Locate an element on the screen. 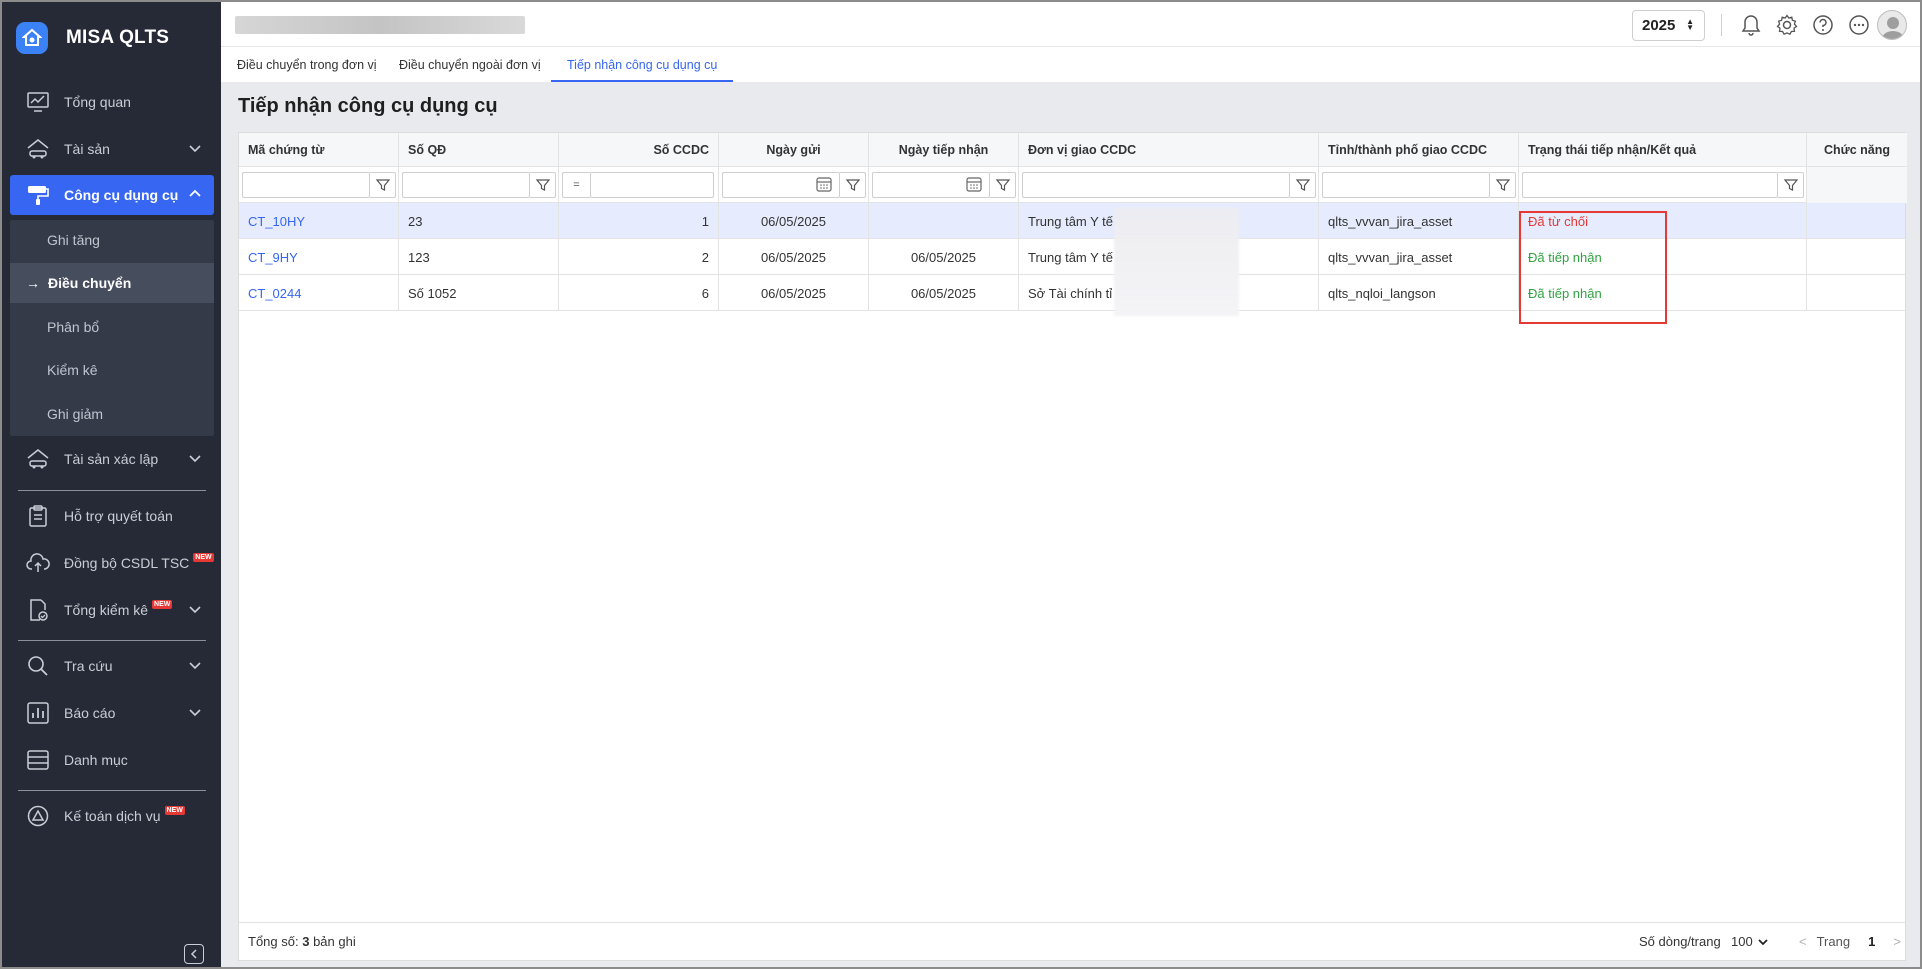 This screenshot has width=1922, height=969. sidebar-item-dong-bo-csdl-tsc: Đồng bộ CSDL TSC NEW is located at coordinates (112, 563).